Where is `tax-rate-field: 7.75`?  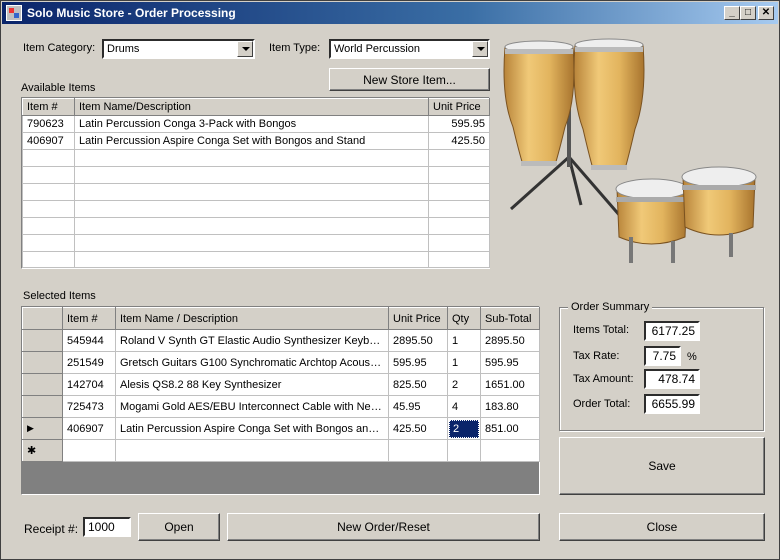 tax-rate-field: 7.75 is located at coordinates (662, 356).